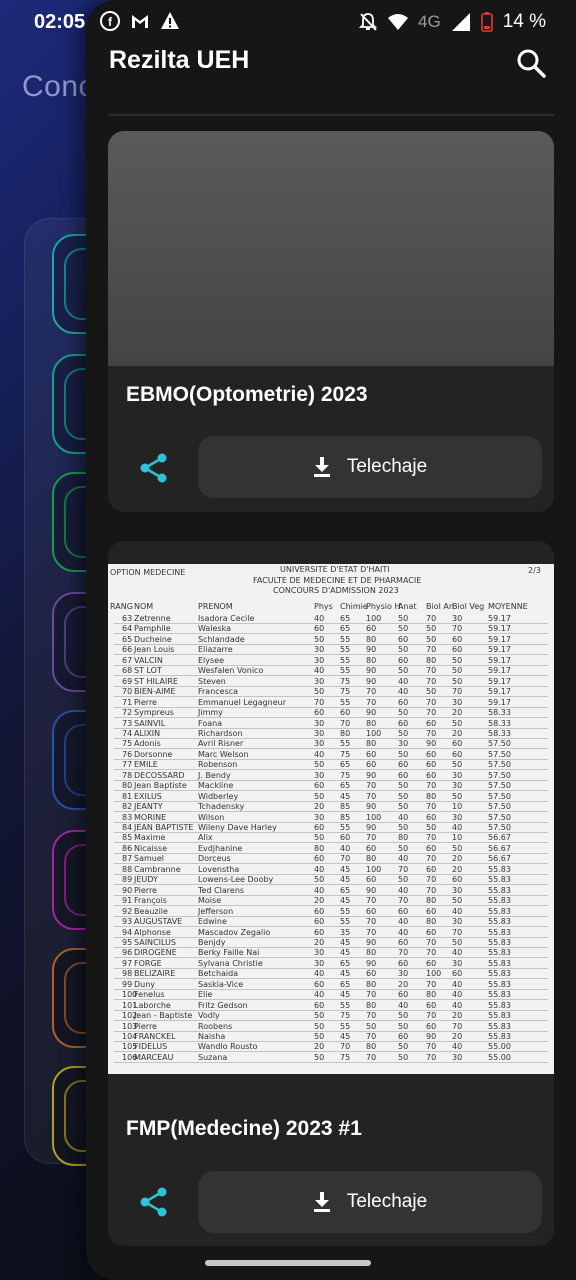 The width and height of the screenshot is (576, 1280). What do you see at coordinates (127, 911) in the screenshot?
I see `doc-cell: 92` at bounding box center [127, 911].